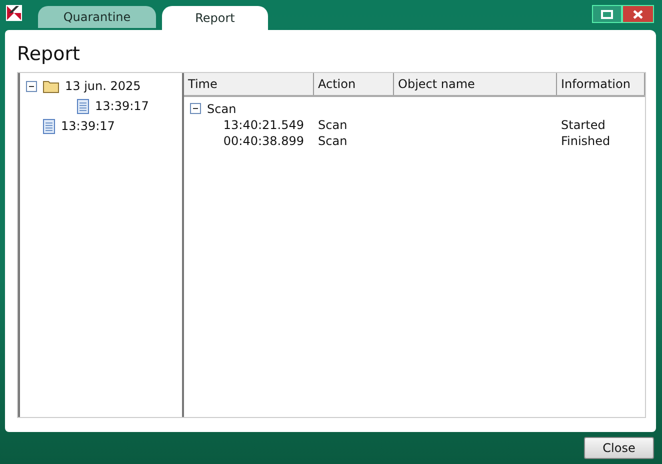 The height and width of the screenshot is (464, 662). Describe the element at coordinates (583, 125) in the screenshot. I see `table-cell: Started` at that location.